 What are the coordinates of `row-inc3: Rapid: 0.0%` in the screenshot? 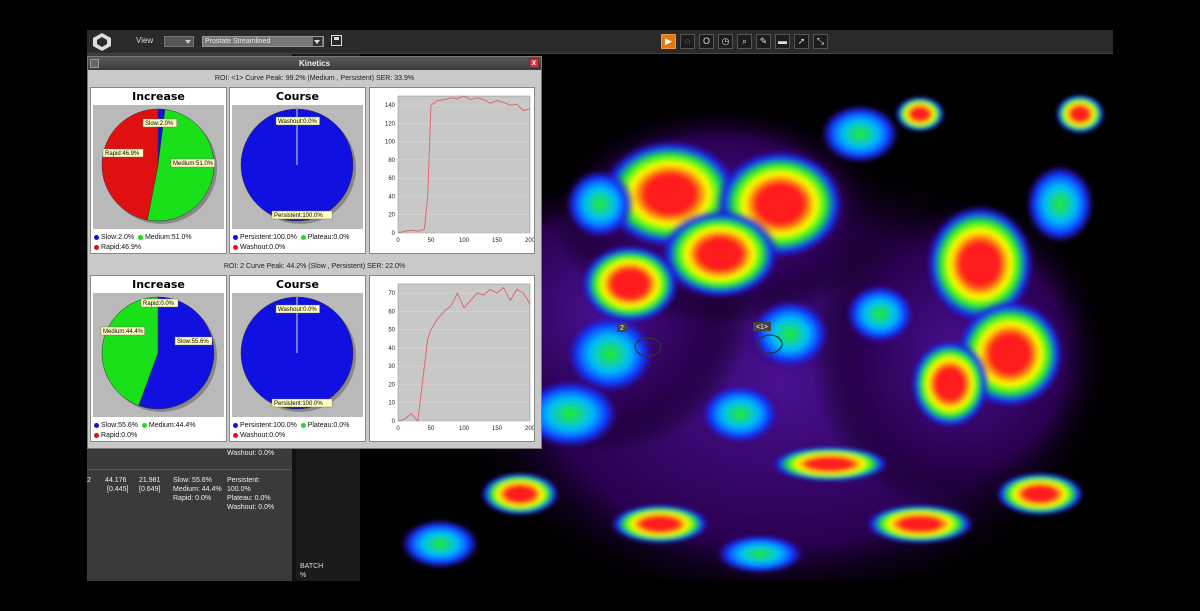 It's located at (192, 498).